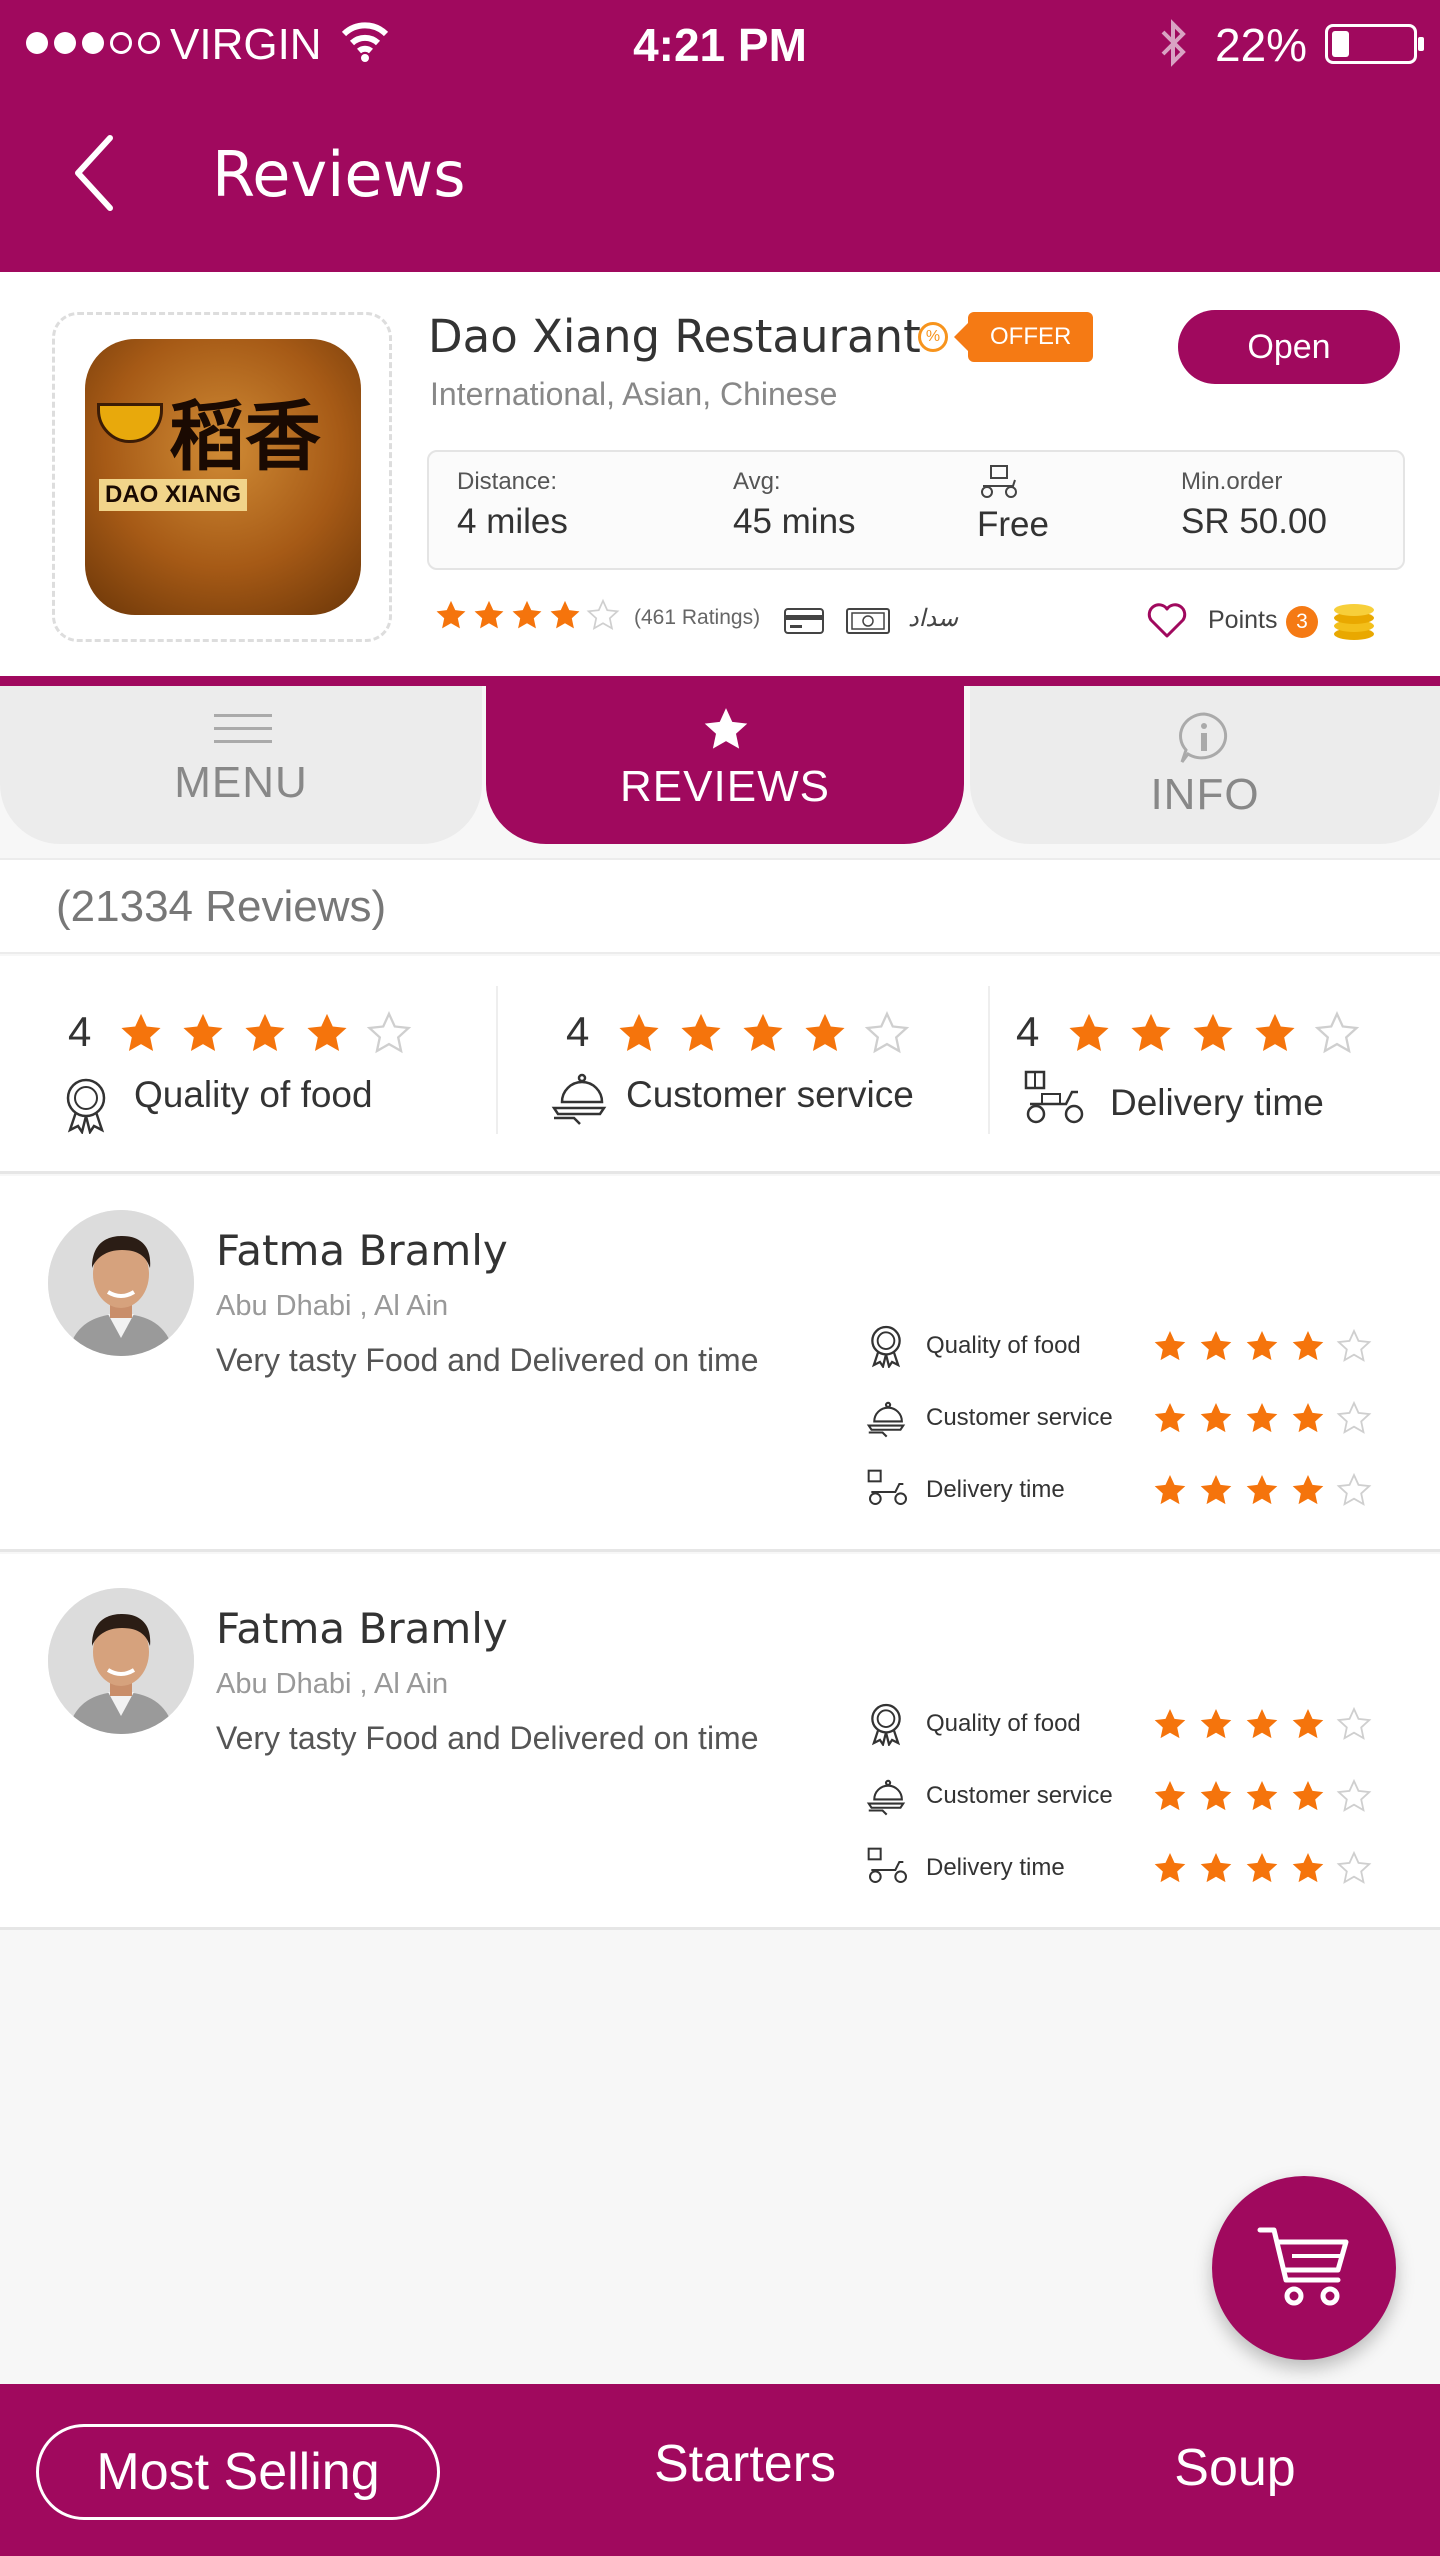  Describe the element at coordinates (527, 615) in the screenshot. I see `rating-stars` at that location.